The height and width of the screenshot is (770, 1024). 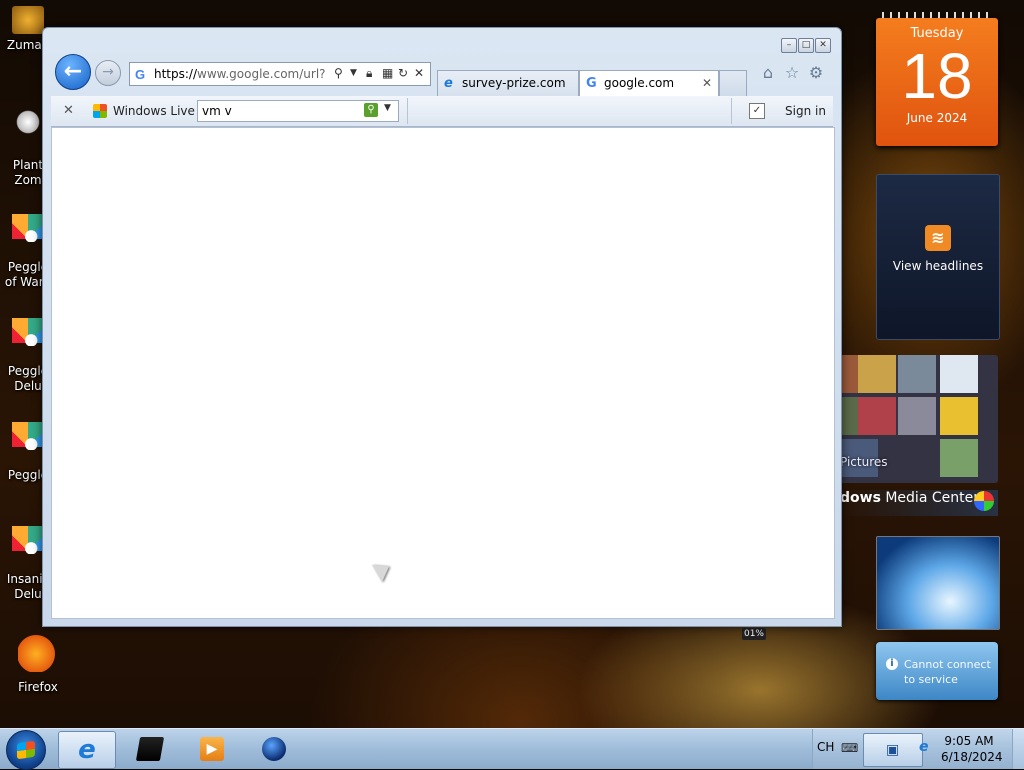 I want to click on taskbar-explorer, so click(x=150, y=749).